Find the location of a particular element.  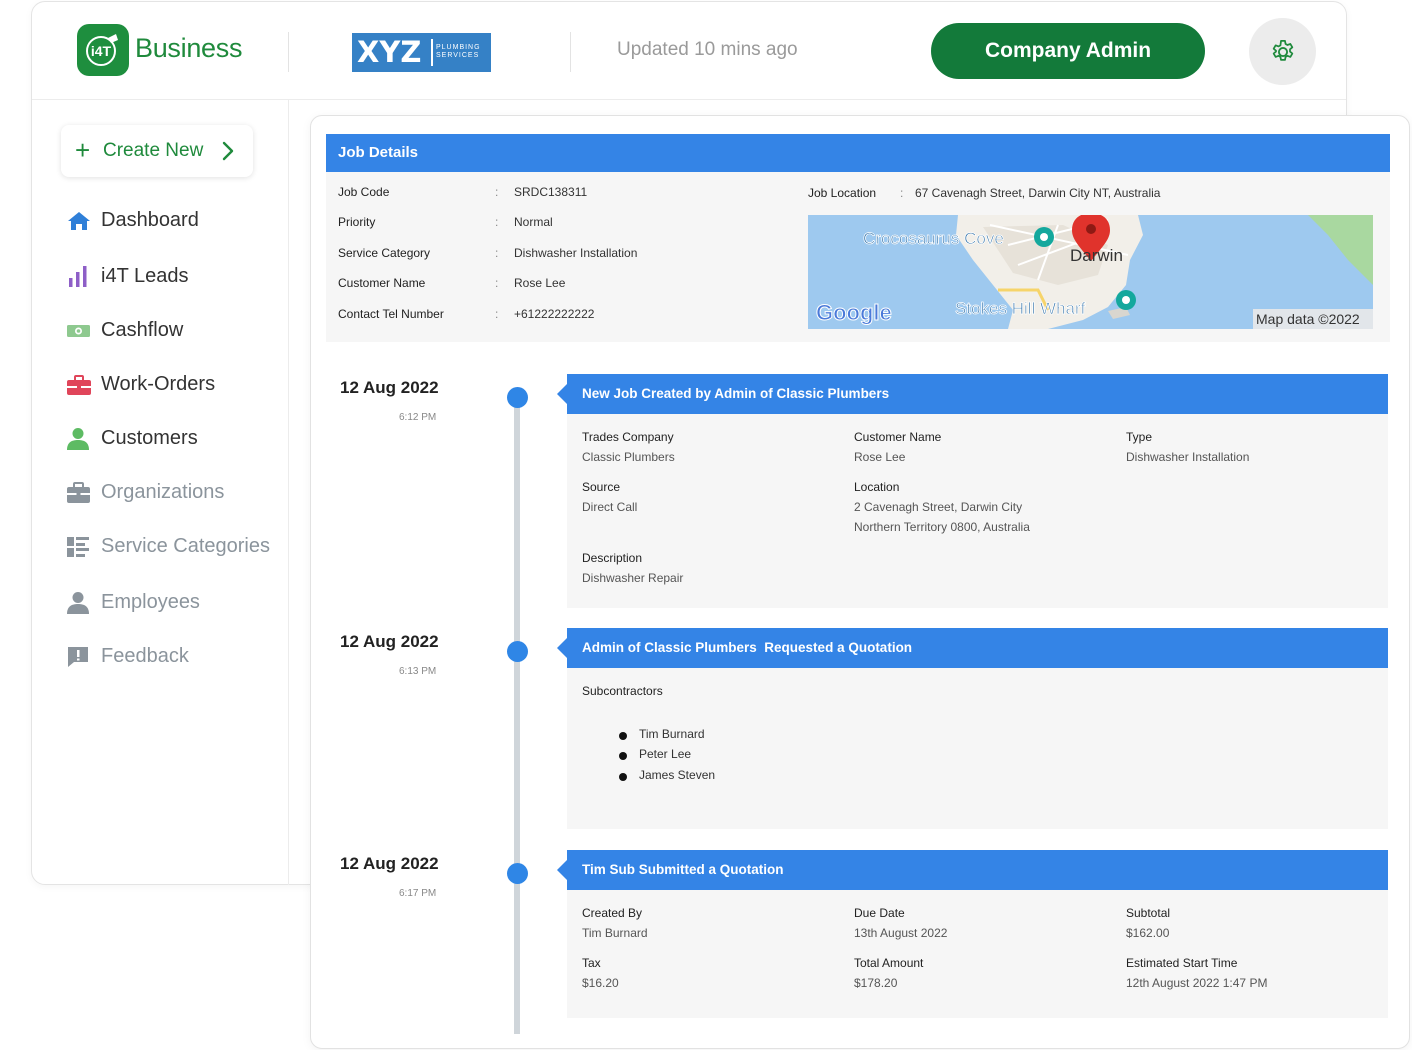

subcontractor-name: Peter Lee is located at coordinates (665, 754).